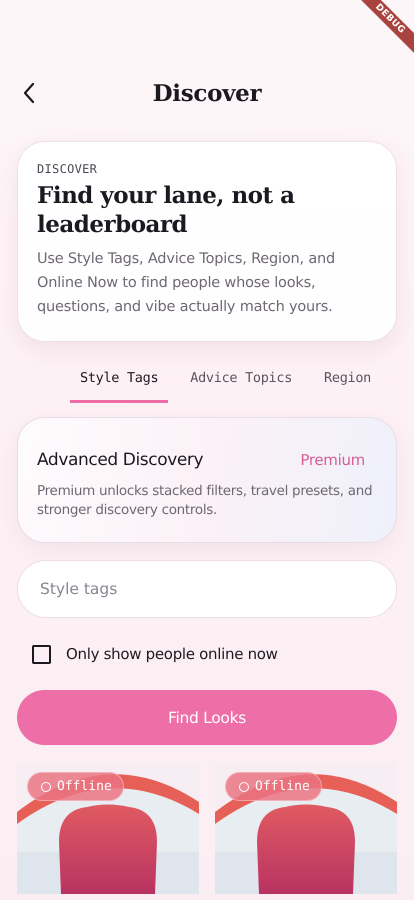 This screenshot has width=414, height=900. What do you see at coordinates (119, 381) in the screenshot?
I see `filter-tab: Style Tags` at bounding box center [119, 381].